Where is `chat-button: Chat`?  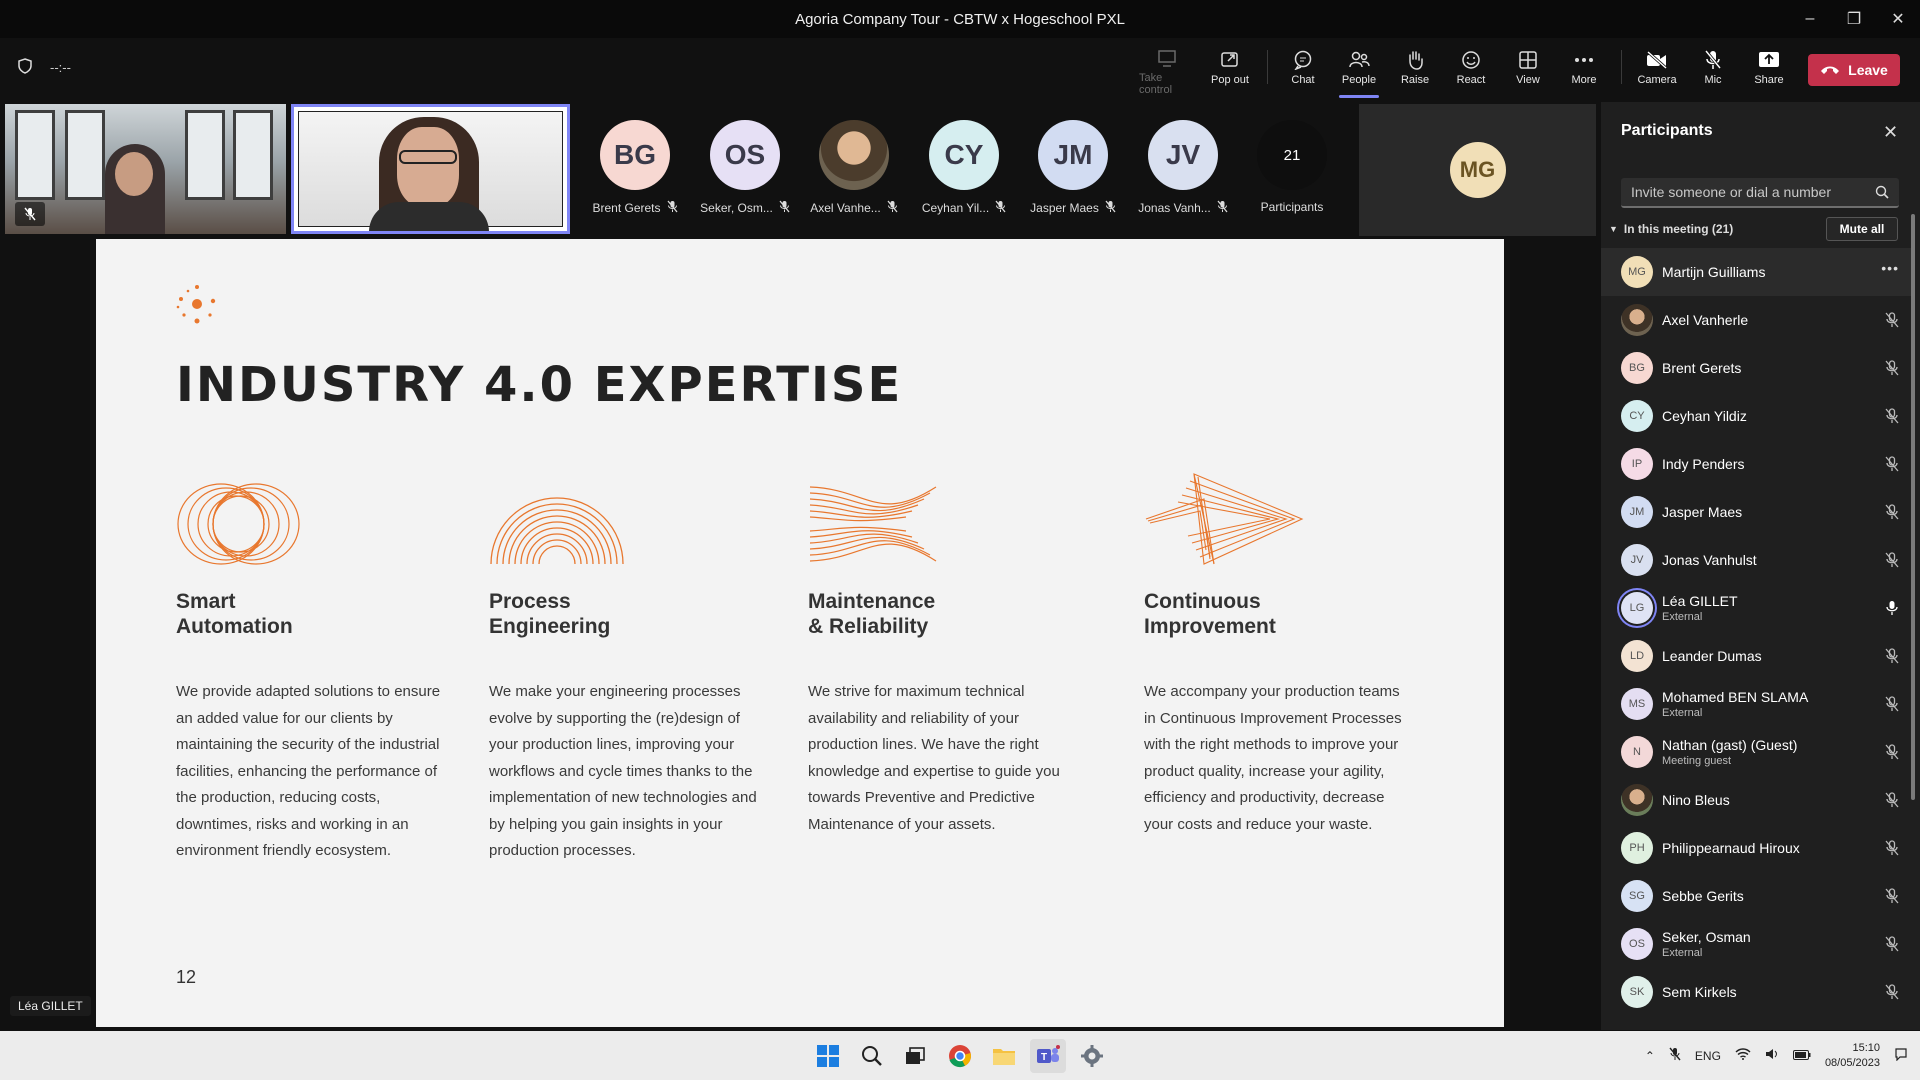
chat-button: Chat is located at coordinates (1303, 71).